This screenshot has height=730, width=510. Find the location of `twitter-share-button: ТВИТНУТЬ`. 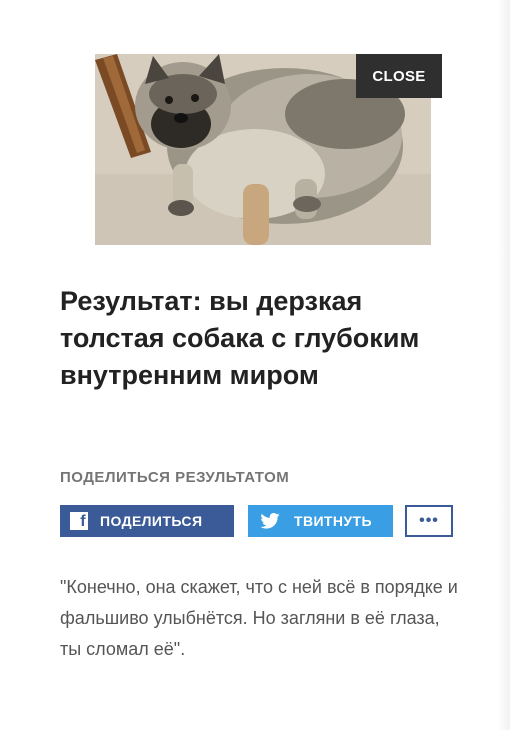

twitter-share-button: ТВИТНУТЬ is located at coordinates (320, 521).